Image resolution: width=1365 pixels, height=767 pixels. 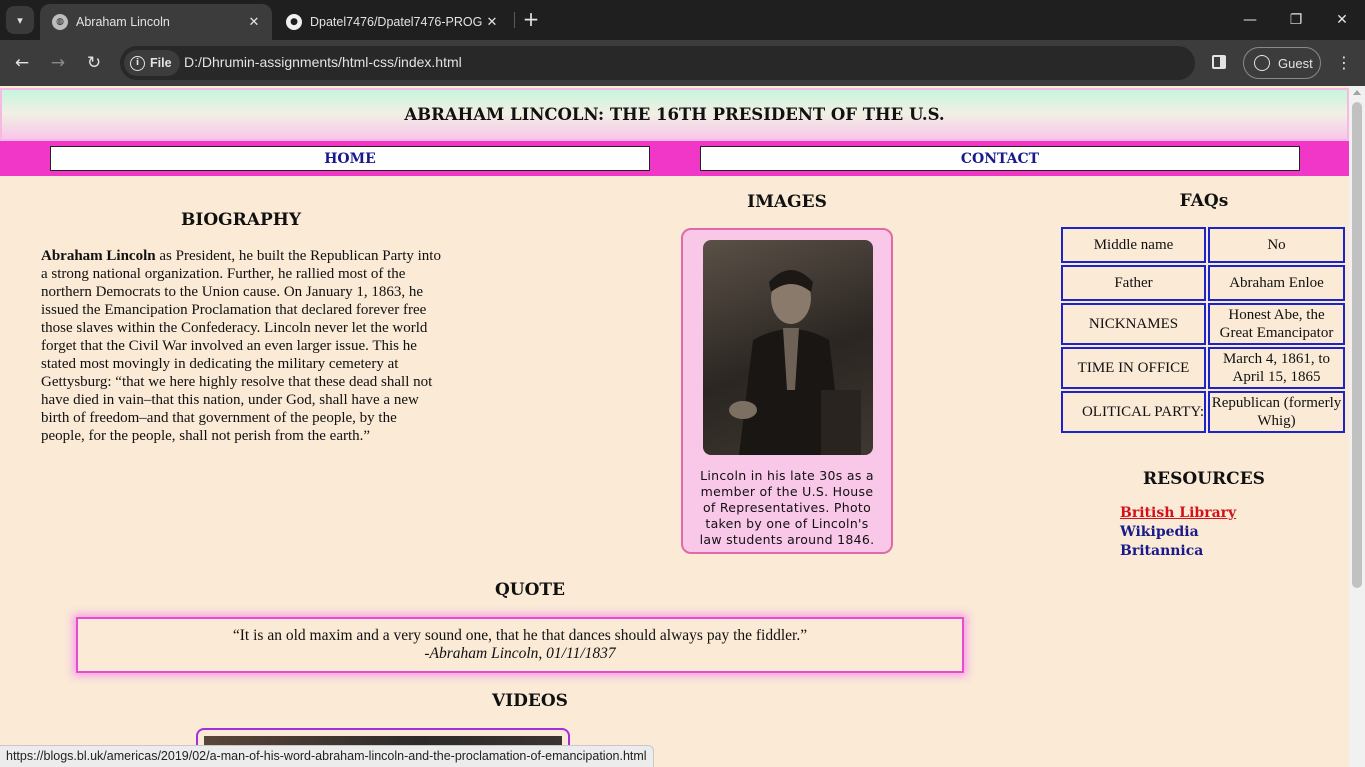 What do you see at coordinates (1204, 201) in the screenshot?
I see `faqs-heading: FAQs` at bounding box center [1204, 201].